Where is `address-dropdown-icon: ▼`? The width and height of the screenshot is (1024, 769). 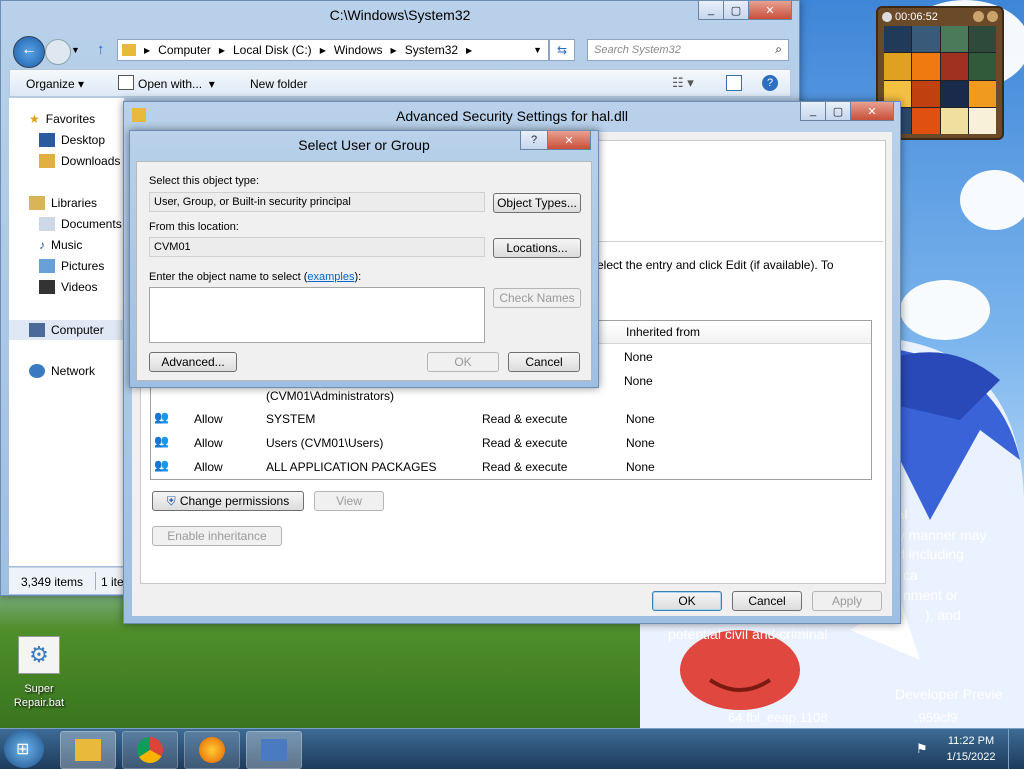 address-dropdown-icon: ▼ is located at coordinates (537, 50).